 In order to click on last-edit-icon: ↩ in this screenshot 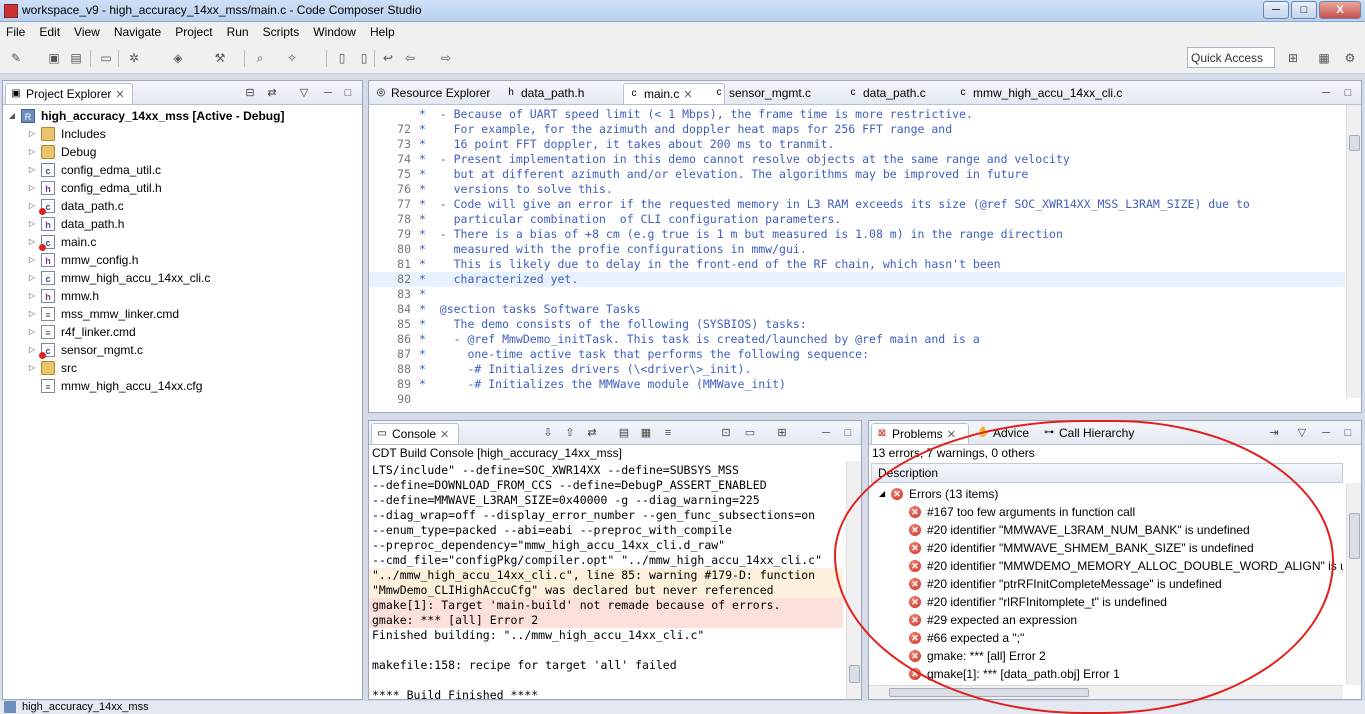, I will do `click(388, 58)`.